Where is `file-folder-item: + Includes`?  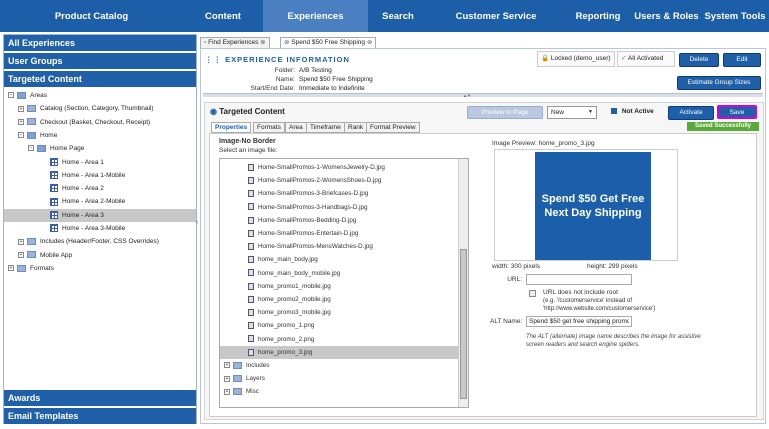 file-folder-item: + Includes is located at coordinates (339, 365).